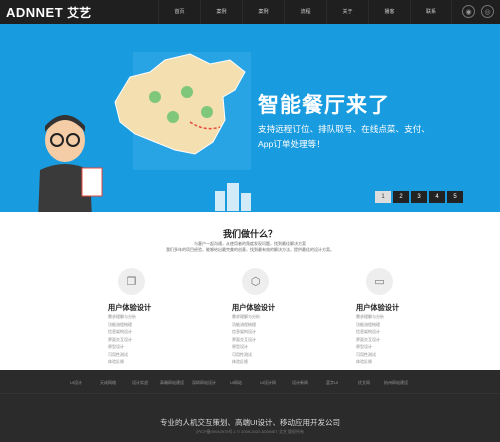 The height and width of the screenshot is (442, 500). Describe the element at coordinates (35, 12) in the screenshot. I see `logo-text: ADNNET` at that location.